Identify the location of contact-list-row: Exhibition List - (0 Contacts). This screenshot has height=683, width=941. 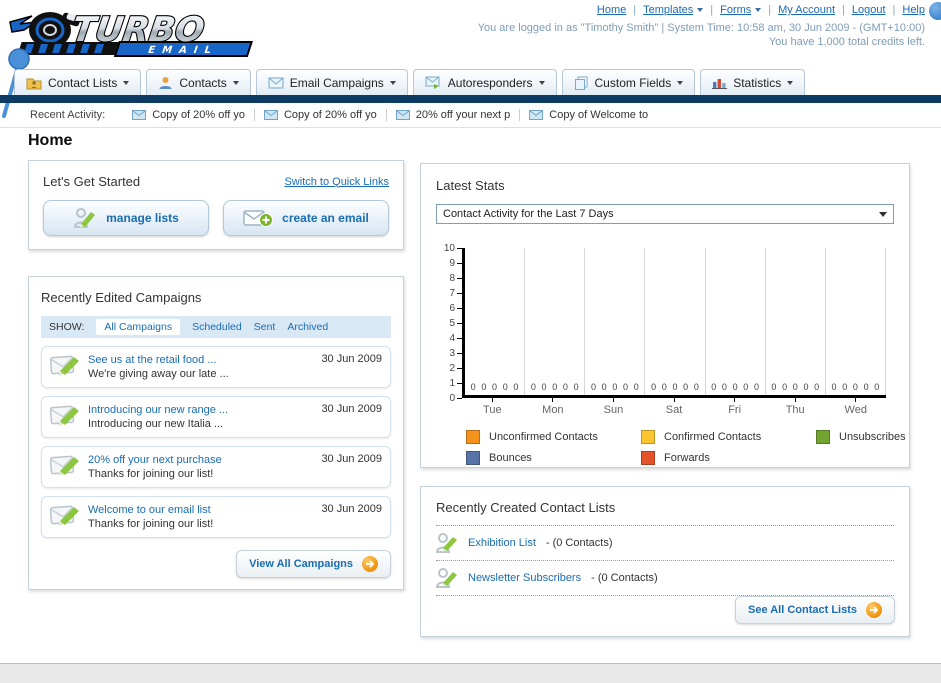
(665, 542).